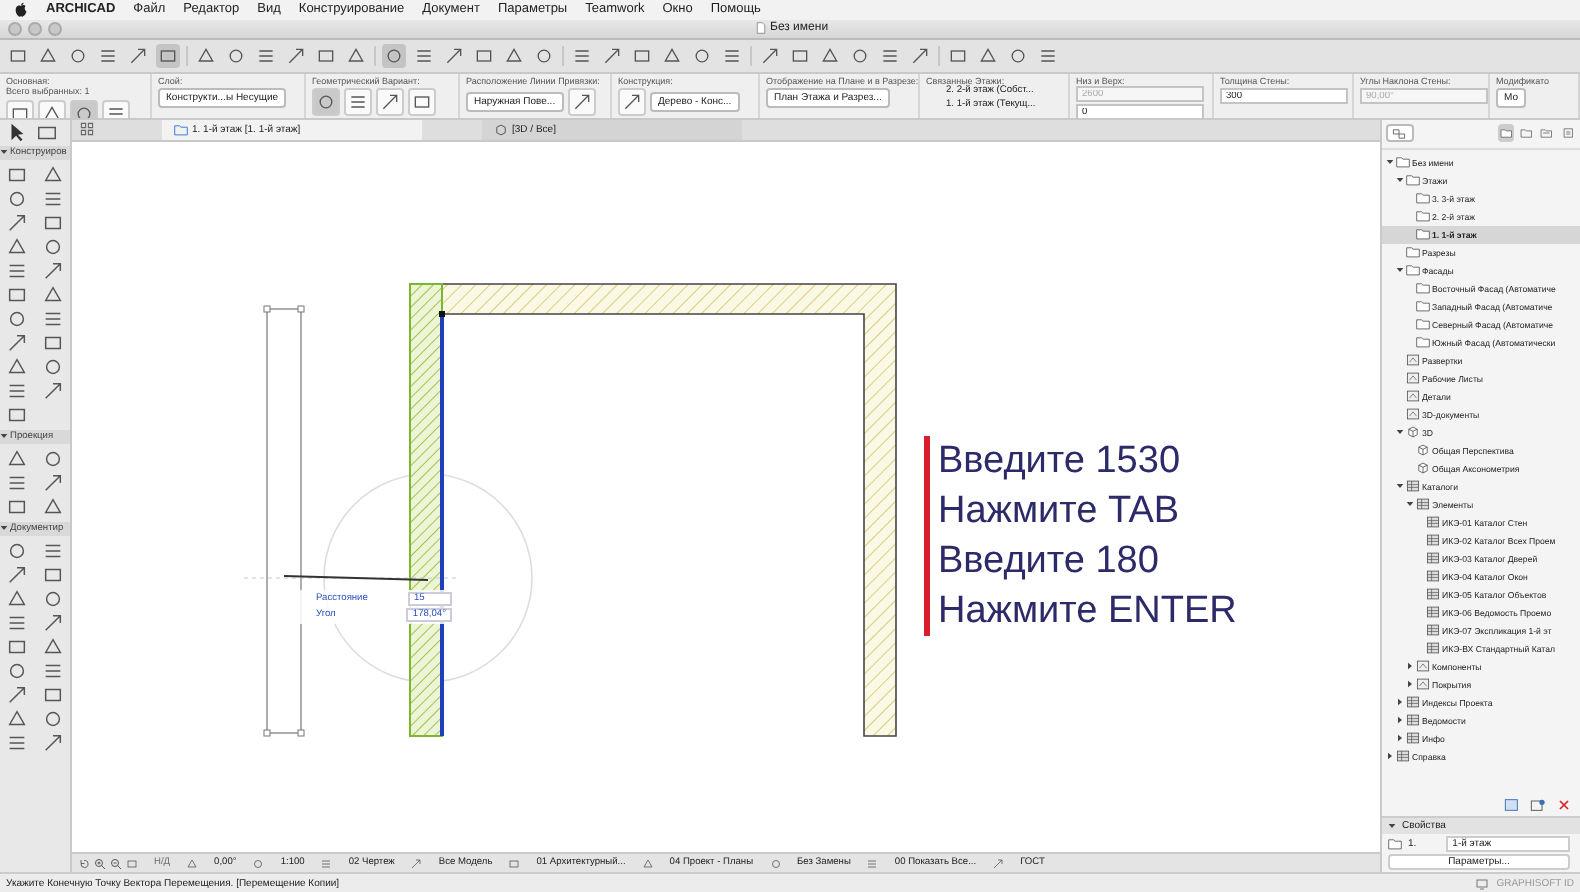 This screenshot has height=892, width=1580. I want to click on apple-logo-icon, so click(21, 9).